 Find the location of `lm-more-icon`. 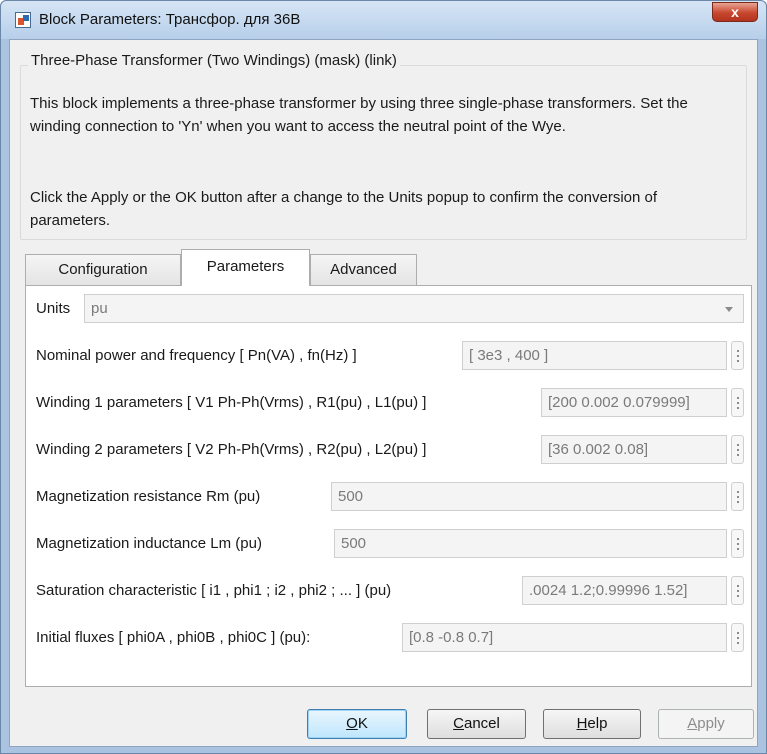

lm-more-icon is located at coordinates (737, 543).